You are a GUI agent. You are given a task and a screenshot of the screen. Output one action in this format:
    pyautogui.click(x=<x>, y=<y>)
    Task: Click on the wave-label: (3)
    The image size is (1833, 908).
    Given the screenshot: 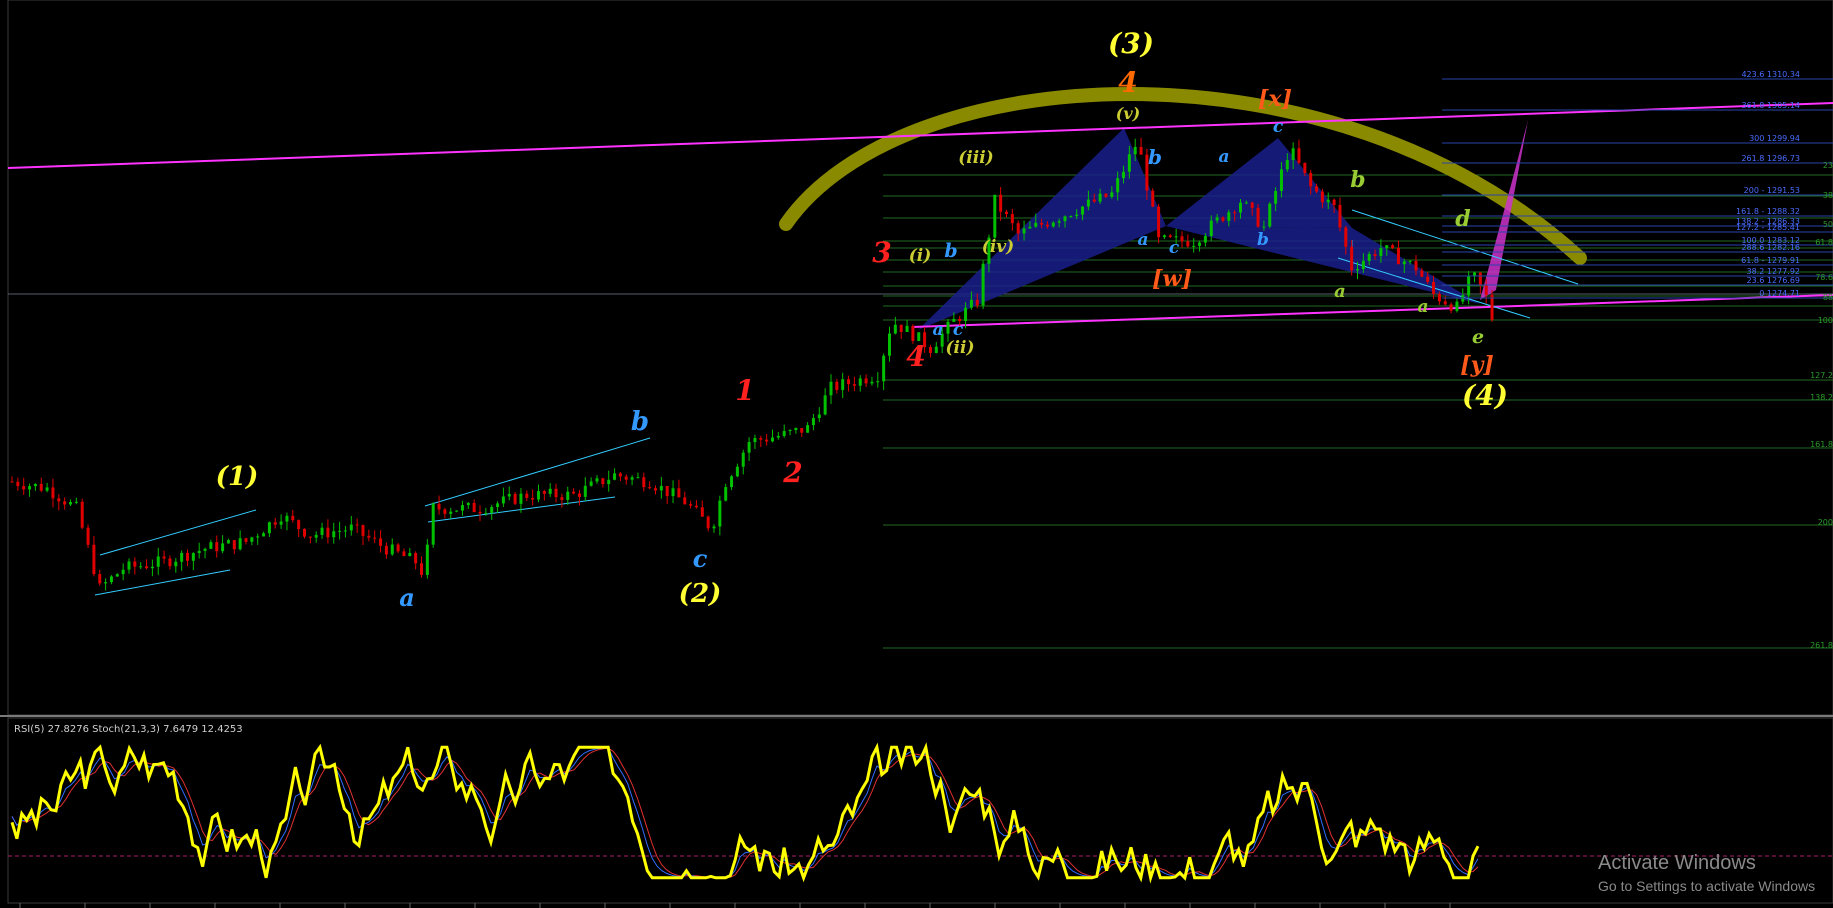 What is the action you would take?
    pyautogui.click(x=1131, y=43)
    